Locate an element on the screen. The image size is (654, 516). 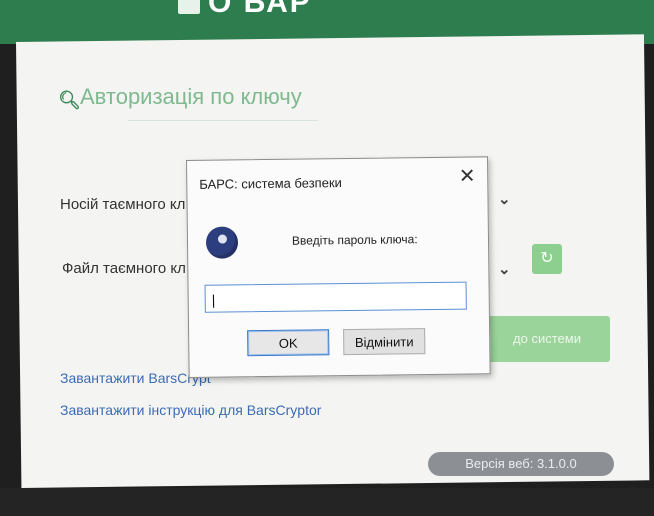
screen-bezel is located at coordinates (327, 502).